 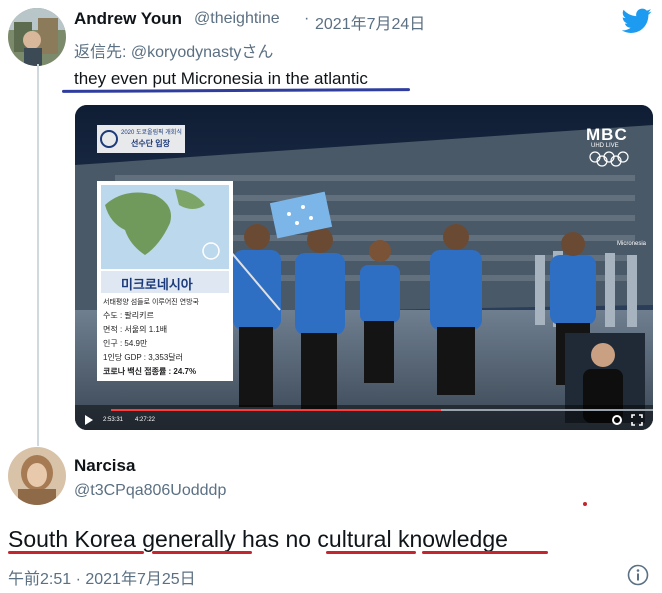 What do you see at coordinates (221, 78) in the screenshot?
I see `tweet-text: they even put Micronesia in the atlantic` at bounding box center [221, 78].